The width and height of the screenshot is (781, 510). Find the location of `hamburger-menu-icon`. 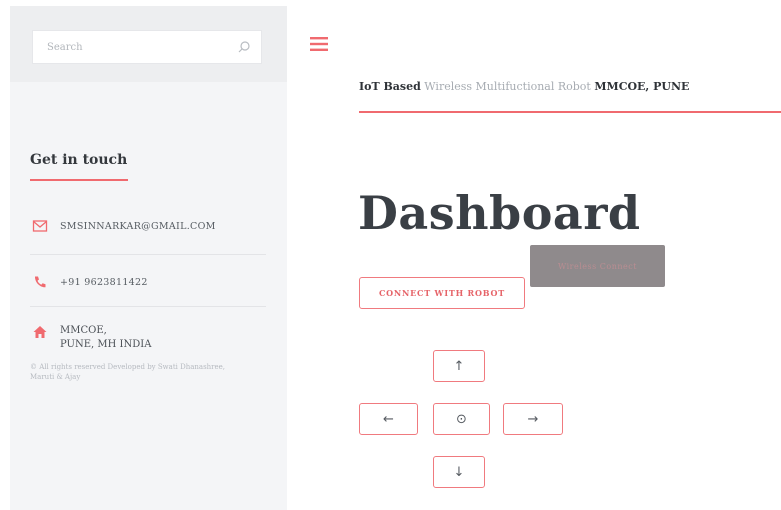

hamburger-menu-icon is located at coordinates (319, 44).